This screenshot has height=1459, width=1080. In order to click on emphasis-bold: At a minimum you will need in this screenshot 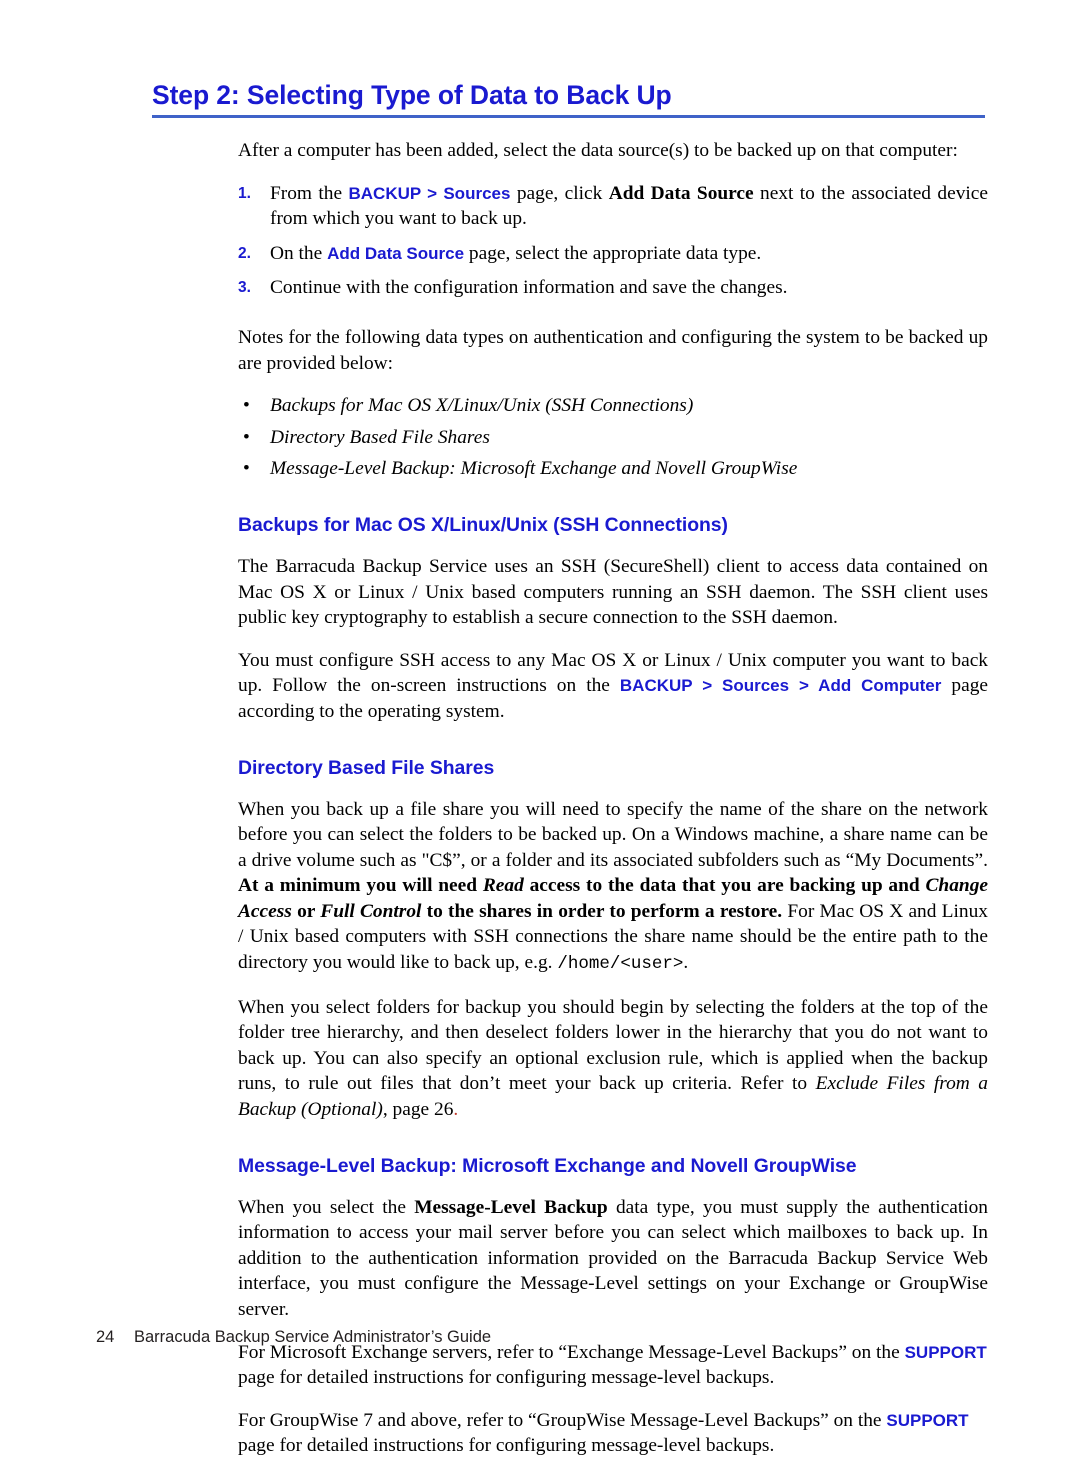, I will do `click(360, 886)`.